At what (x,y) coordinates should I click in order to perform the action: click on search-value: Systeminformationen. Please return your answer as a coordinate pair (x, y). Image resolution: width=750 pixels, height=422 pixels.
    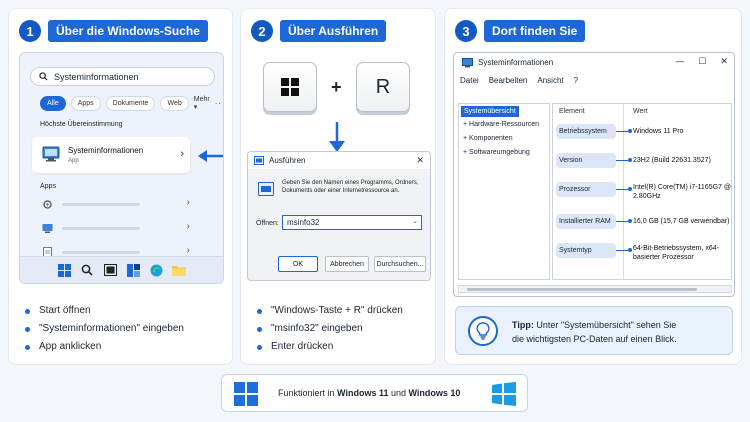
    Looking at the image, I should click on (96, 76).